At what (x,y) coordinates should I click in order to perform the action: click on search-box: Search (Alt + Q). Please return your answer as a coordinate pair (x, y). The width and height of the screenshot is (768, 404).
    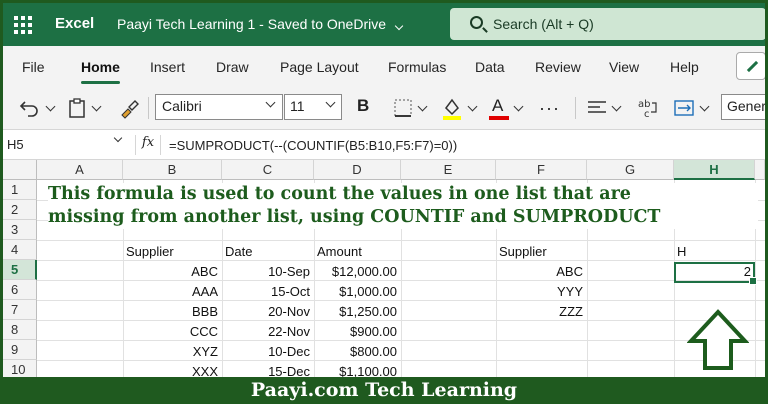
    Looking at the image, I should click on (607, 24).